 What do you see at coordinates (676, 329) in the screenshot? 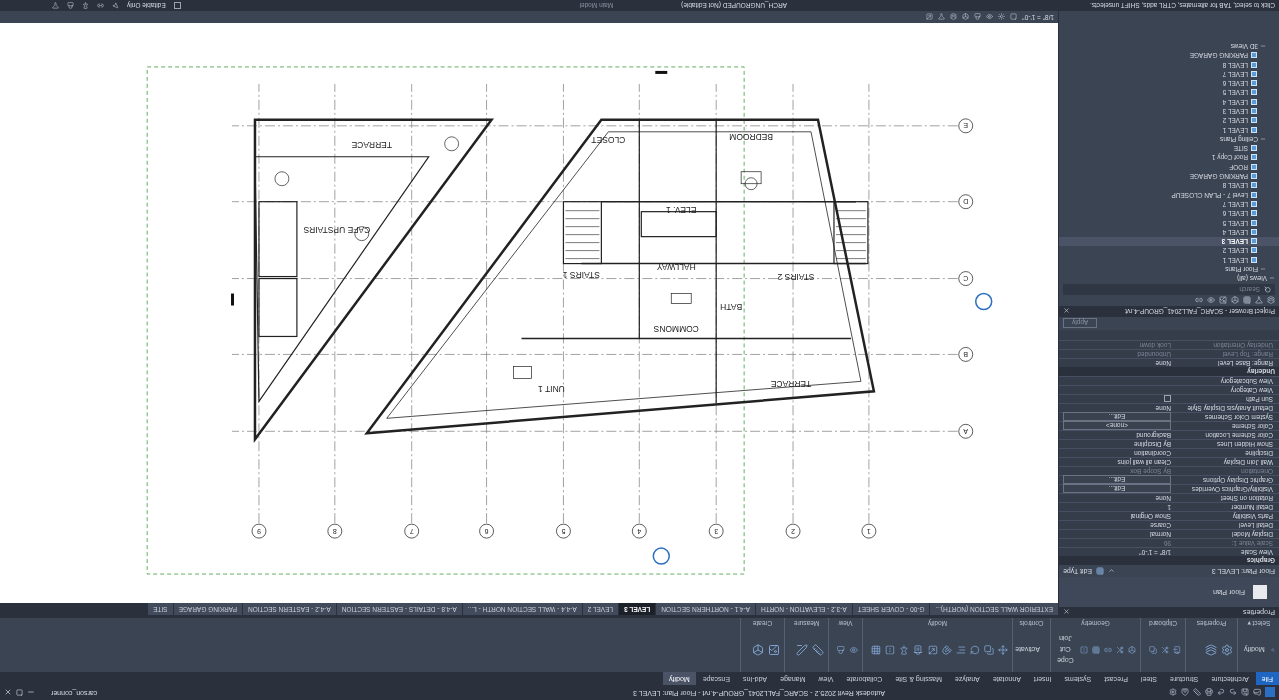
I see `room-label: COMMONS` at bounding box center [676, 329].